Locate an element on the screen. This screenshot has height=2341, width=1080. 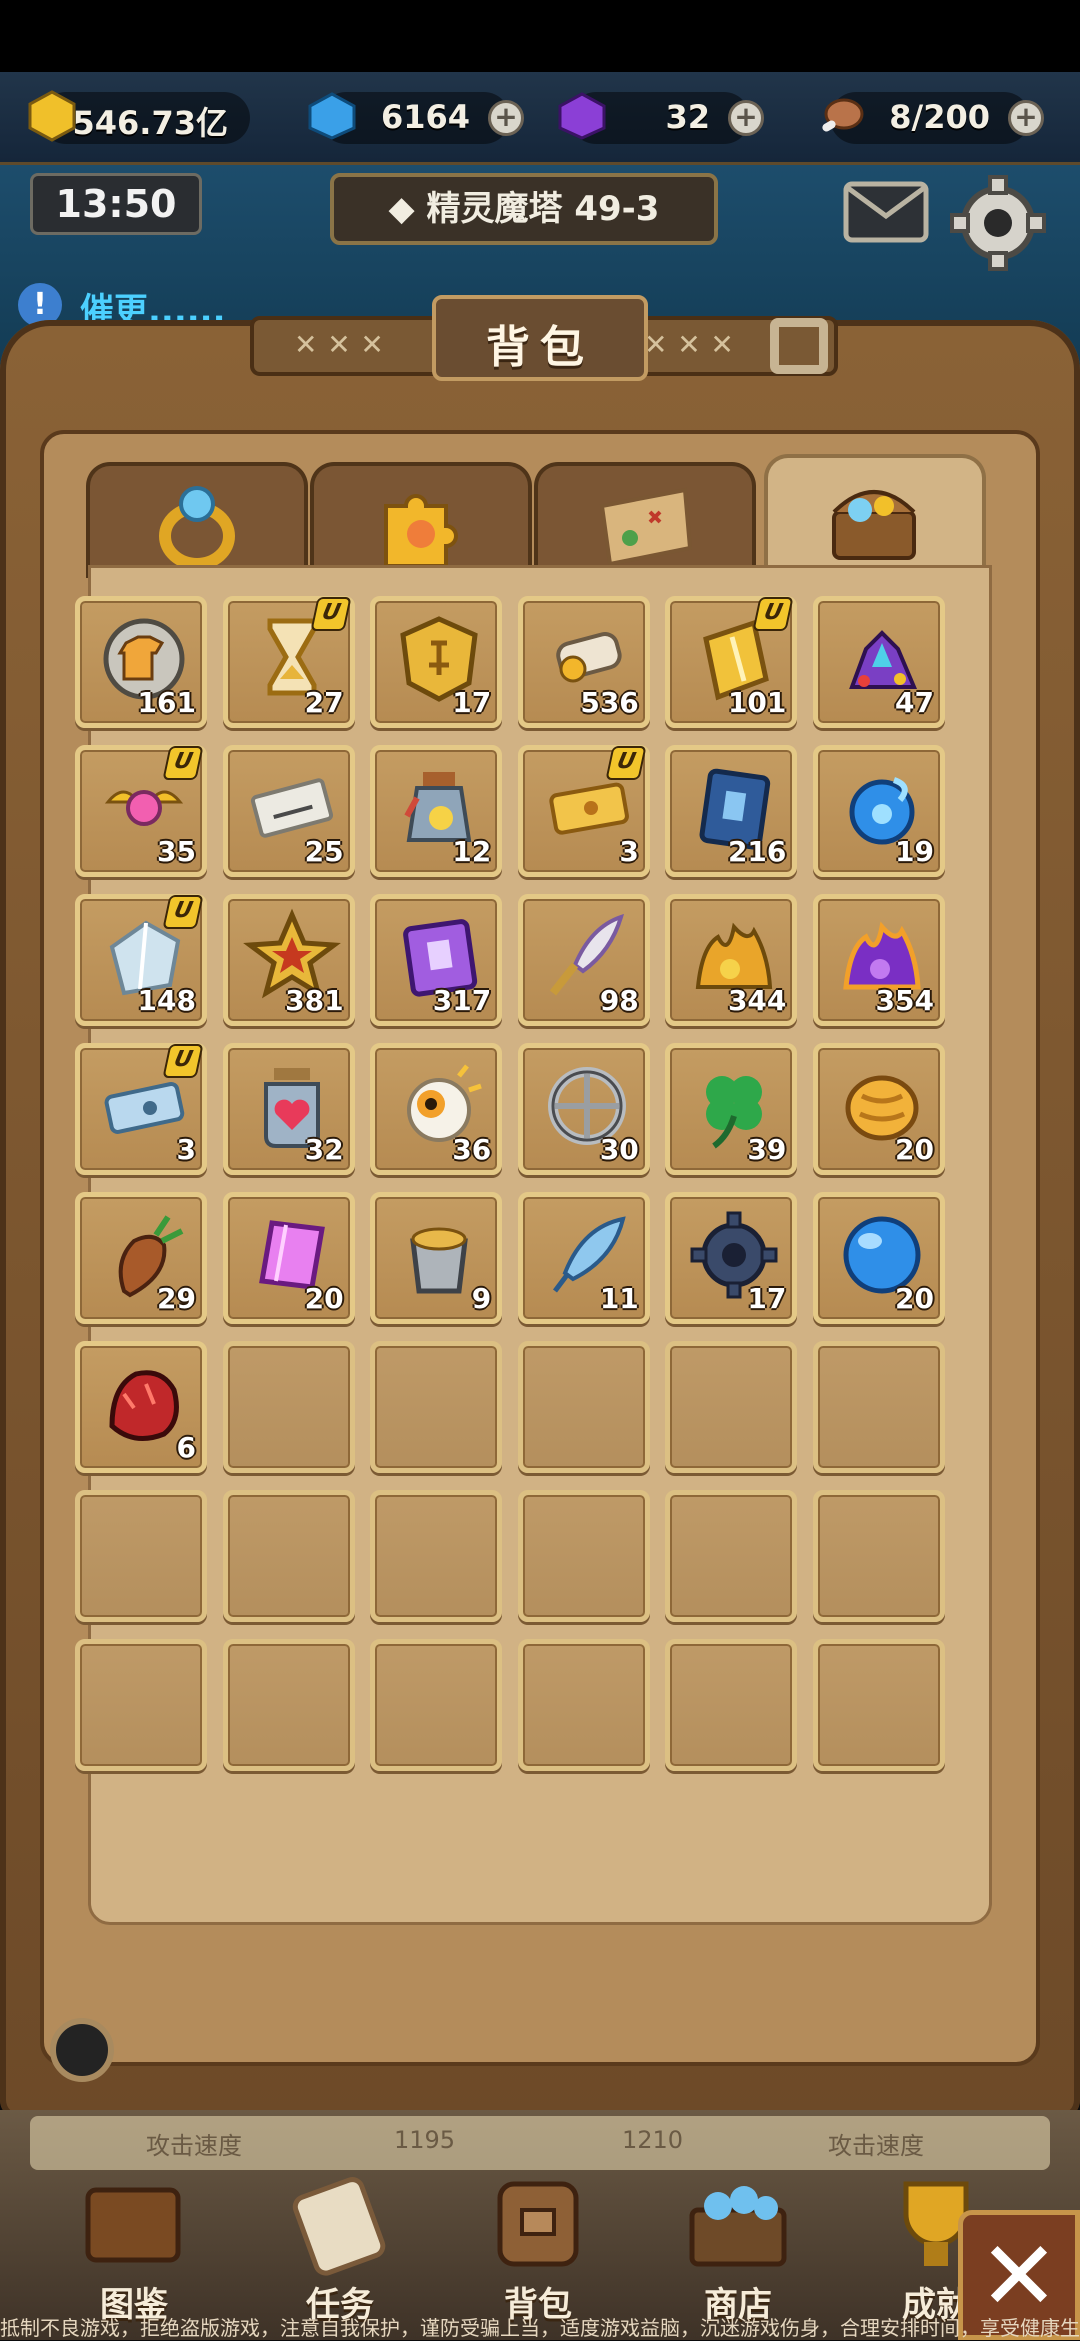
tab-maps is located at coordinates (645, 520).